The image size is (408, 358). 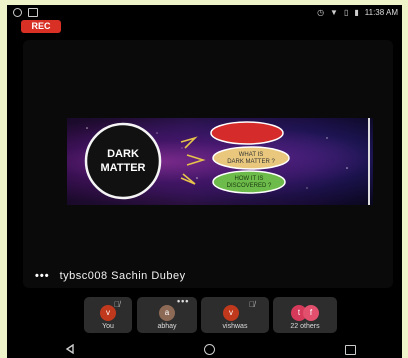 I want to click on signal-icon: ▯, so click(x=346, y=12).